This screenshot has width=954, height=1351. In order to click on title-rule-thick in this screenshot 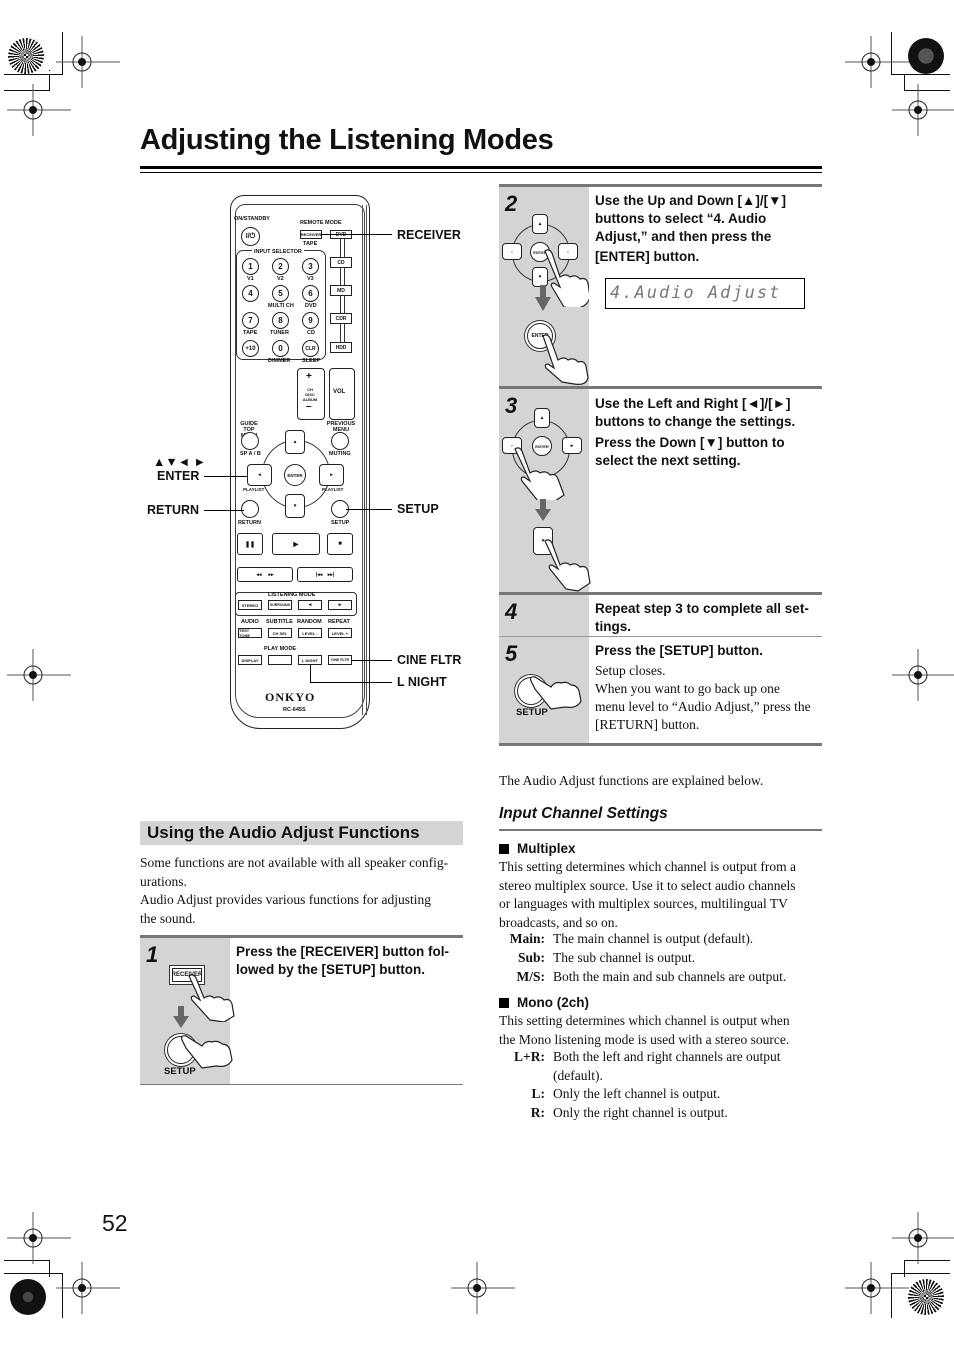, I will do `click(481, 167)`.